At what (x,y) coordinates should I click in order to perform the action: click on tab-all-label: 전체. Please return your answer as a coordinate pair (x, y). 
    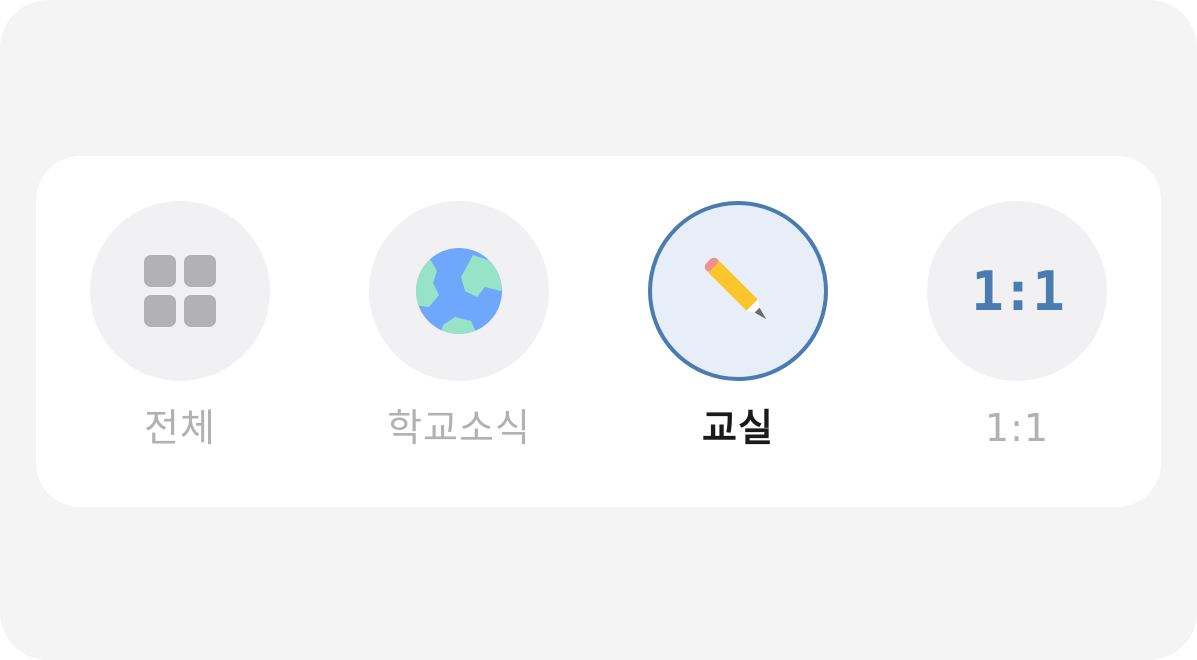
    Looking at the image, I should click on (180, 428).